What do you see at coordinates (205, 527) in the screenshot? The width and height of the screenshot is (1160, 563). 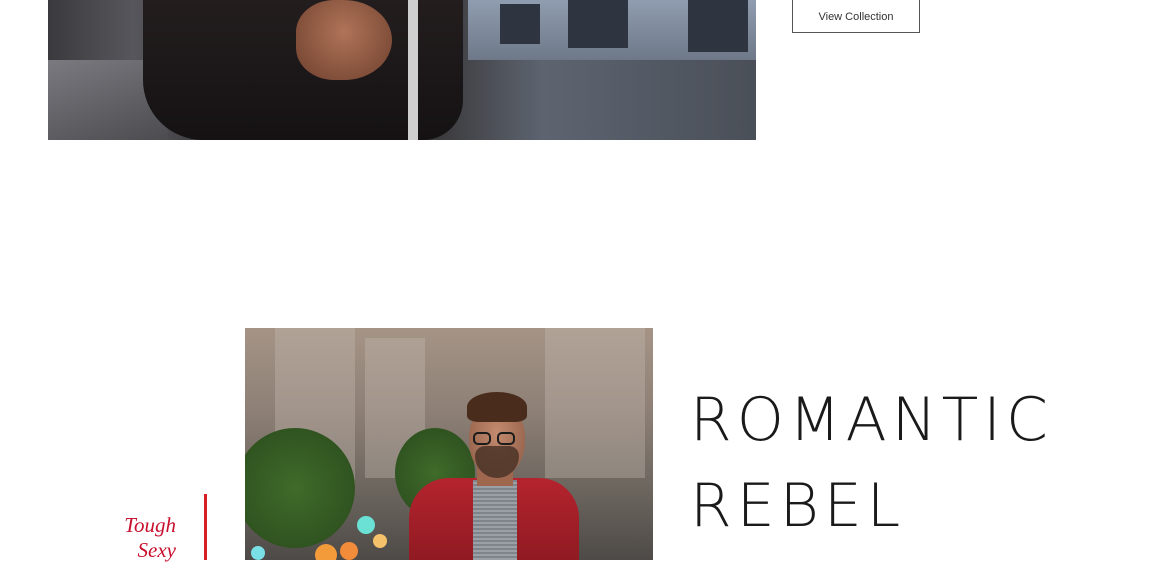 I see `tagline-divider` at bounding box center [205, 527].